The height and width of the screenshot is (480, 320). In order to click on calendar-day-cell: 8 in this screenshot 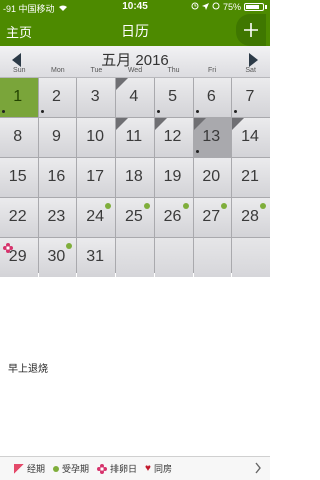, I will do `click(19, 137)`.